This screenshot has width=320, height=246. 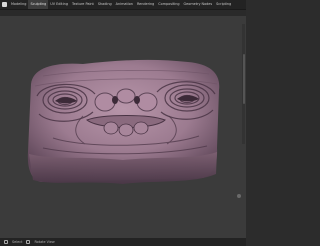 What do you see at coordinates (243, 84) in the screenshot?
I see `viewport-scrollbar` at bounding box center [243, 84].